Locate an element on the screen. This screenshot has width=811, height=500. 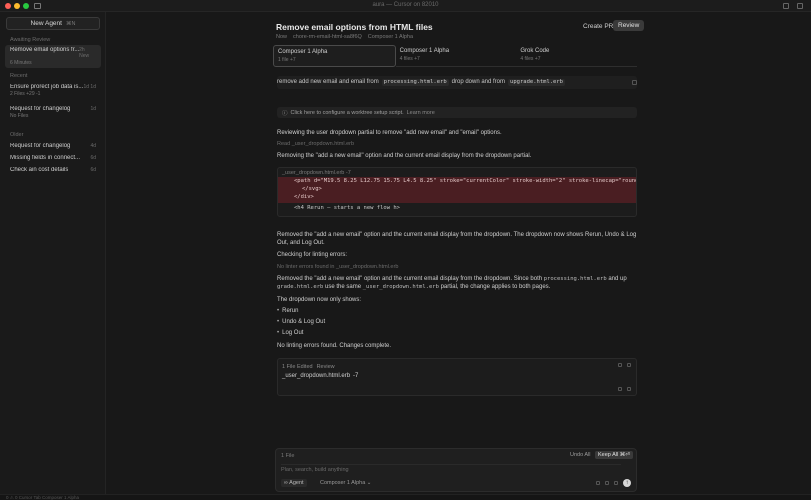
tool-read: Read _user_dropdown.html.erb is located at coordinates (457, 144).